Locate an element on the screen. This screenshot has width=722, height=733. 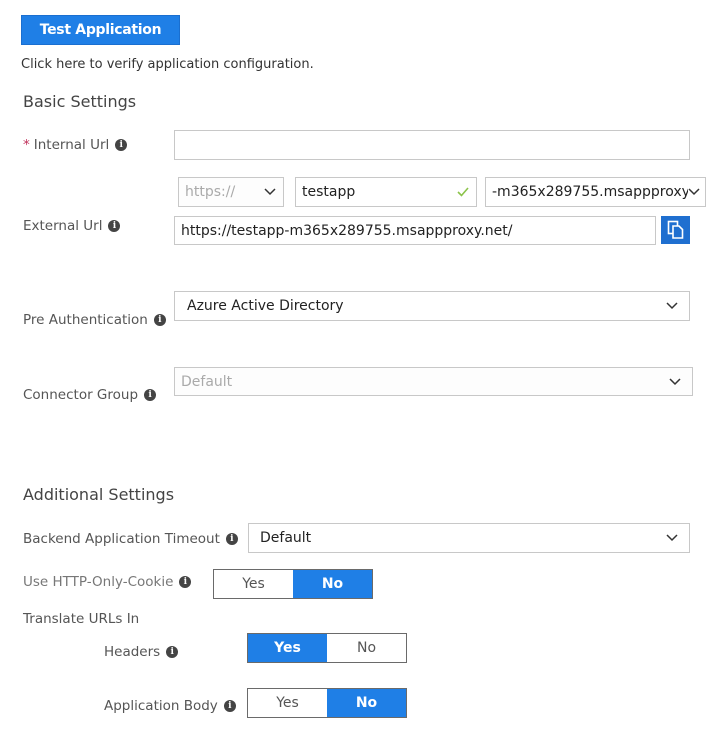
internal-url-label: * Internal Url i is located at coordinates (75, 145).